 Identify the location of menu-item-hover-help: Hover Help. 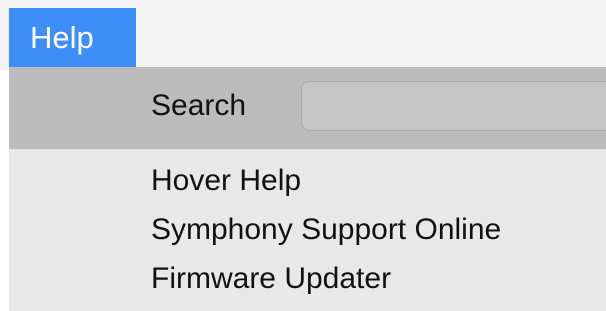
(226, 181).